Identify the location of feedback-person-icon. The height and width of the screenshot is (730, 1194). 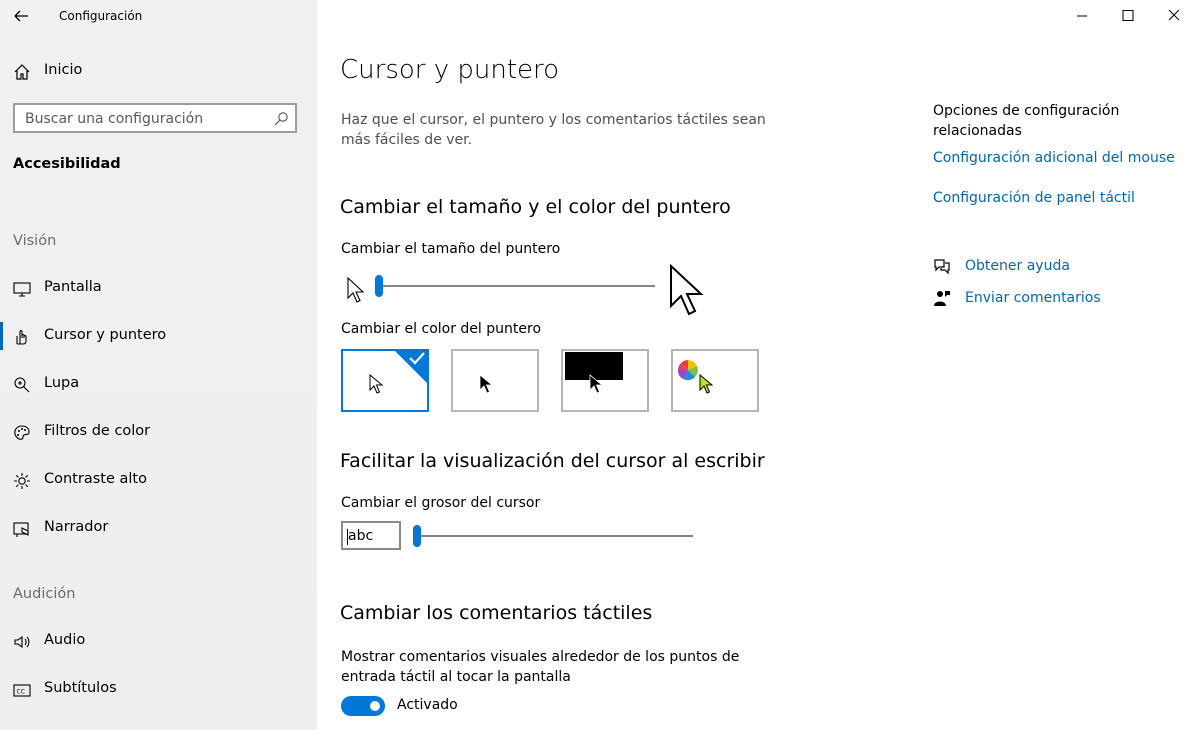
(942, 298).